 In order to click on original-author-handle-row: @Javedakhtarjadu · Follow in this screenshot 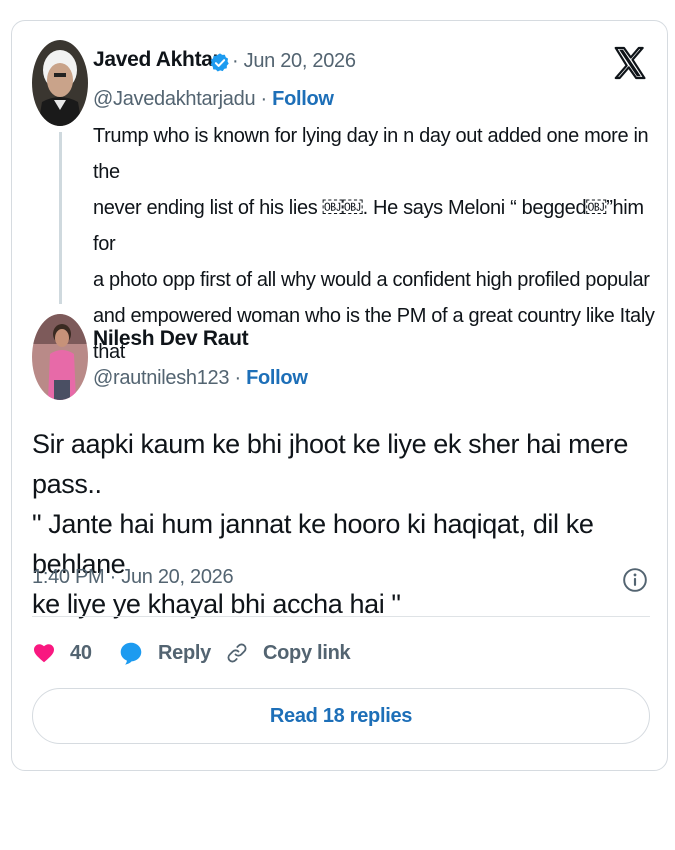, I will do `click(213, 99)`.